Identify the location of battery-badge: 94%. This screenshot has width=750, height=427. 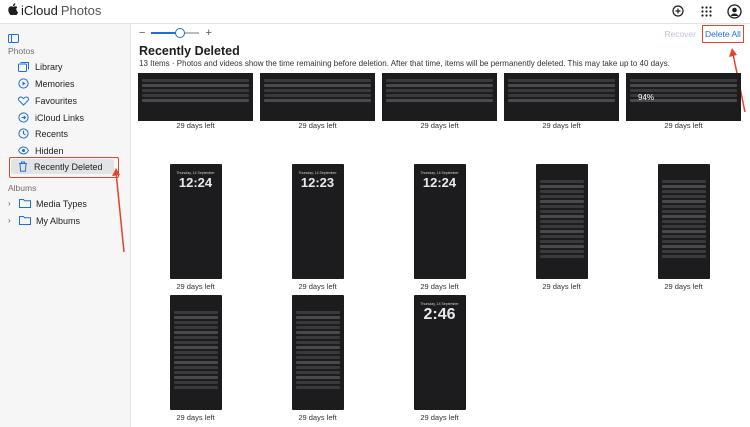
(646, 97).